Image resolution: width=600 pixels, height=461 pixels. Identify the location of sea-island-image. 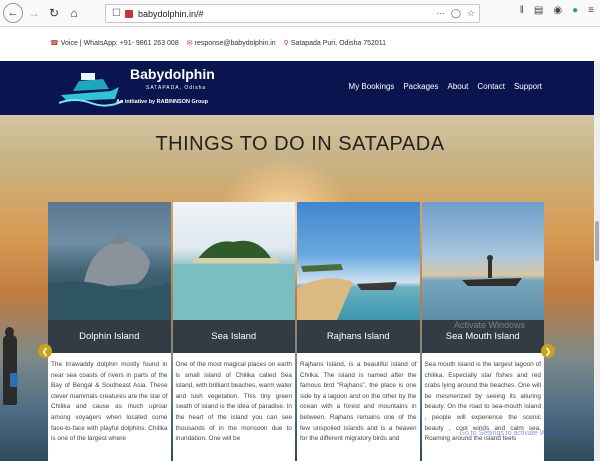
(233, 261).